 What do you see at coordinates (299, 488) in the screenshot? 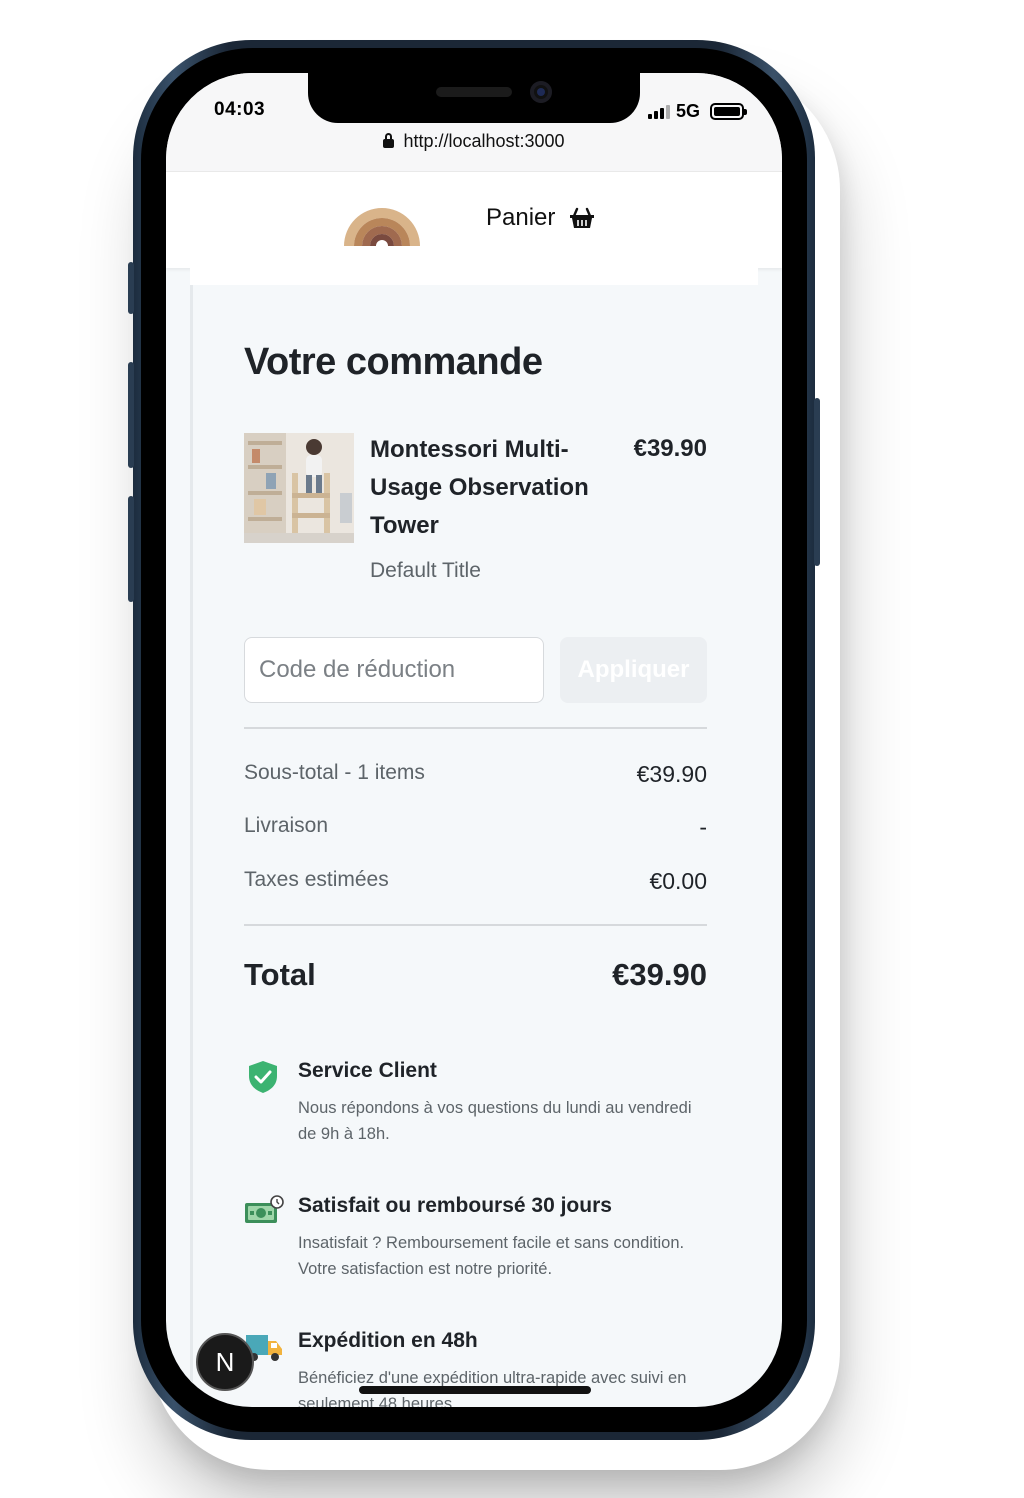
I see `product-thumbnail` at bounding box center [299, 488].